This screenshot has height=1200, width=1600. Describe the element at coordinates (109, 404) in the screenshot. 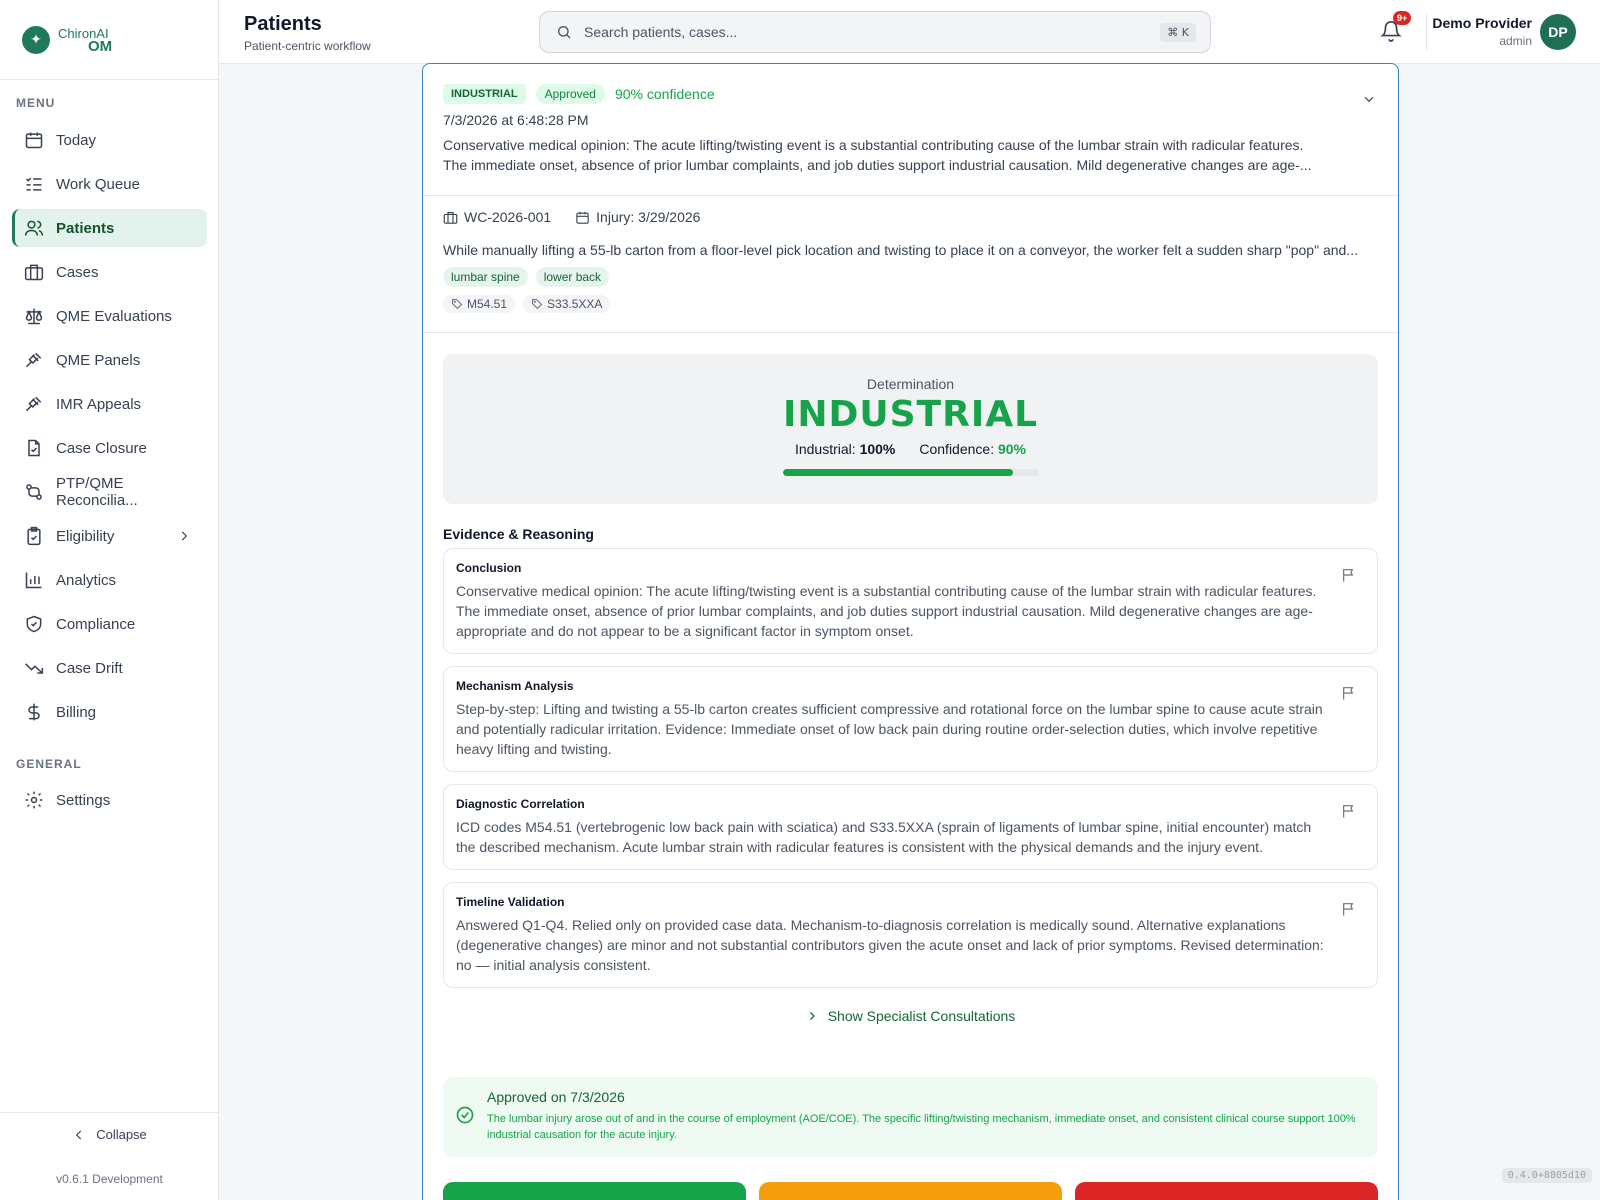

I see `sidebar-item-imr-appeals: IMR Appeals` at that location.